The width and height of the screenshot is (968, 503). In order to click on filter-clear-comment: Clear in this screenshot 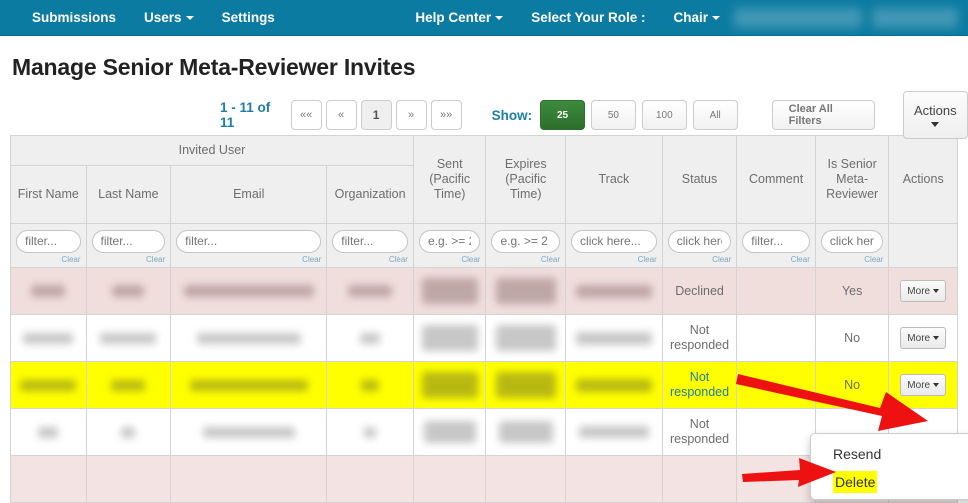, I will do `click(776, 259)`.